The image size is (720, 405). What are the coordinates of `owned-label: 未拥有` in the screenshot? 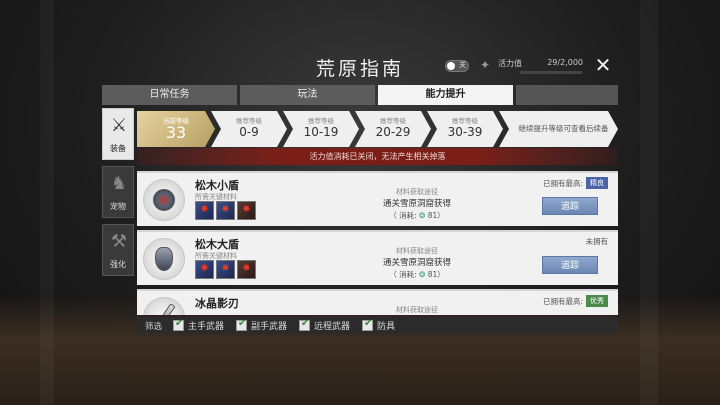 It's located at (597, 241).